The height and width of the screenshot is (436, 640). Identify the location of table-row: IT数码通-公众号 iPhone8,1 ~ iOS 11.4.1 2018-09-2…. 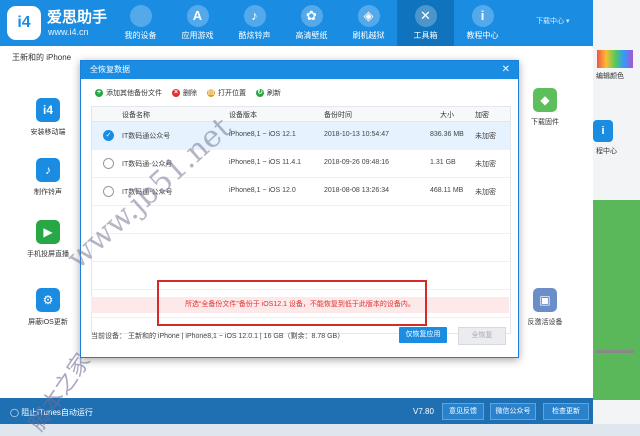
(301, 164).